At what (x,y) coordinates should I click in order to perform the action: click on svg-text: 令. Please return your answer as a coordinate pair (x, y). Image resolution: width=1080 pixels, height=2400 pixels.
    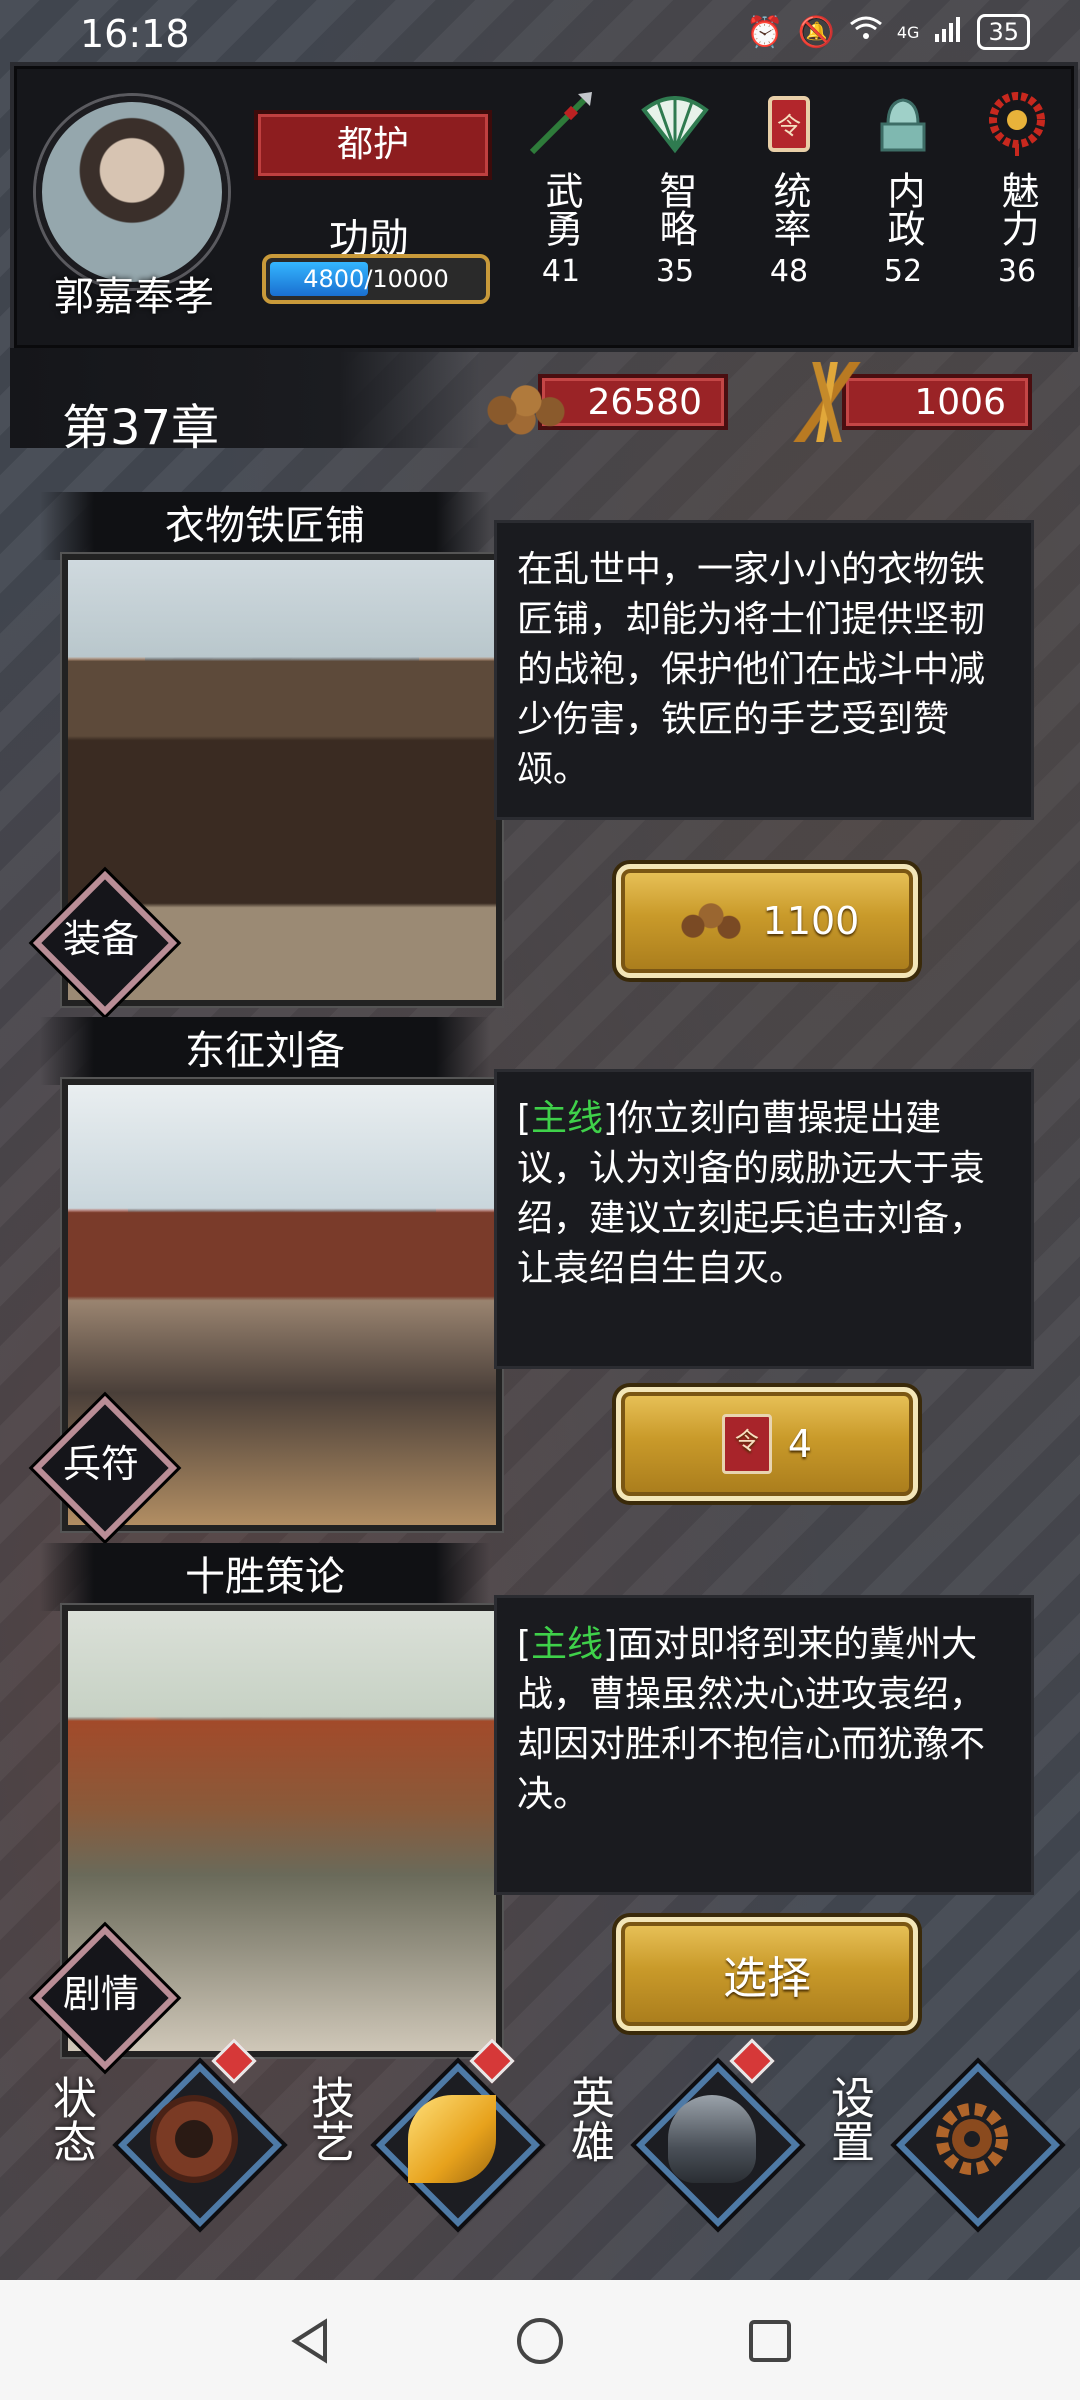
    Looking at the image, I should click on (789, 126).